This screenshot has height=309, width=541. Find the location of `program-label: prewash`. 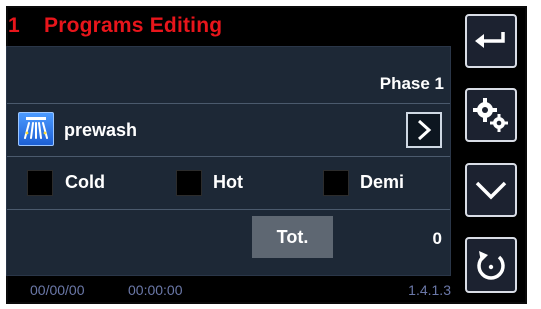

program-label: prewash is located at coordinates (101, 130).